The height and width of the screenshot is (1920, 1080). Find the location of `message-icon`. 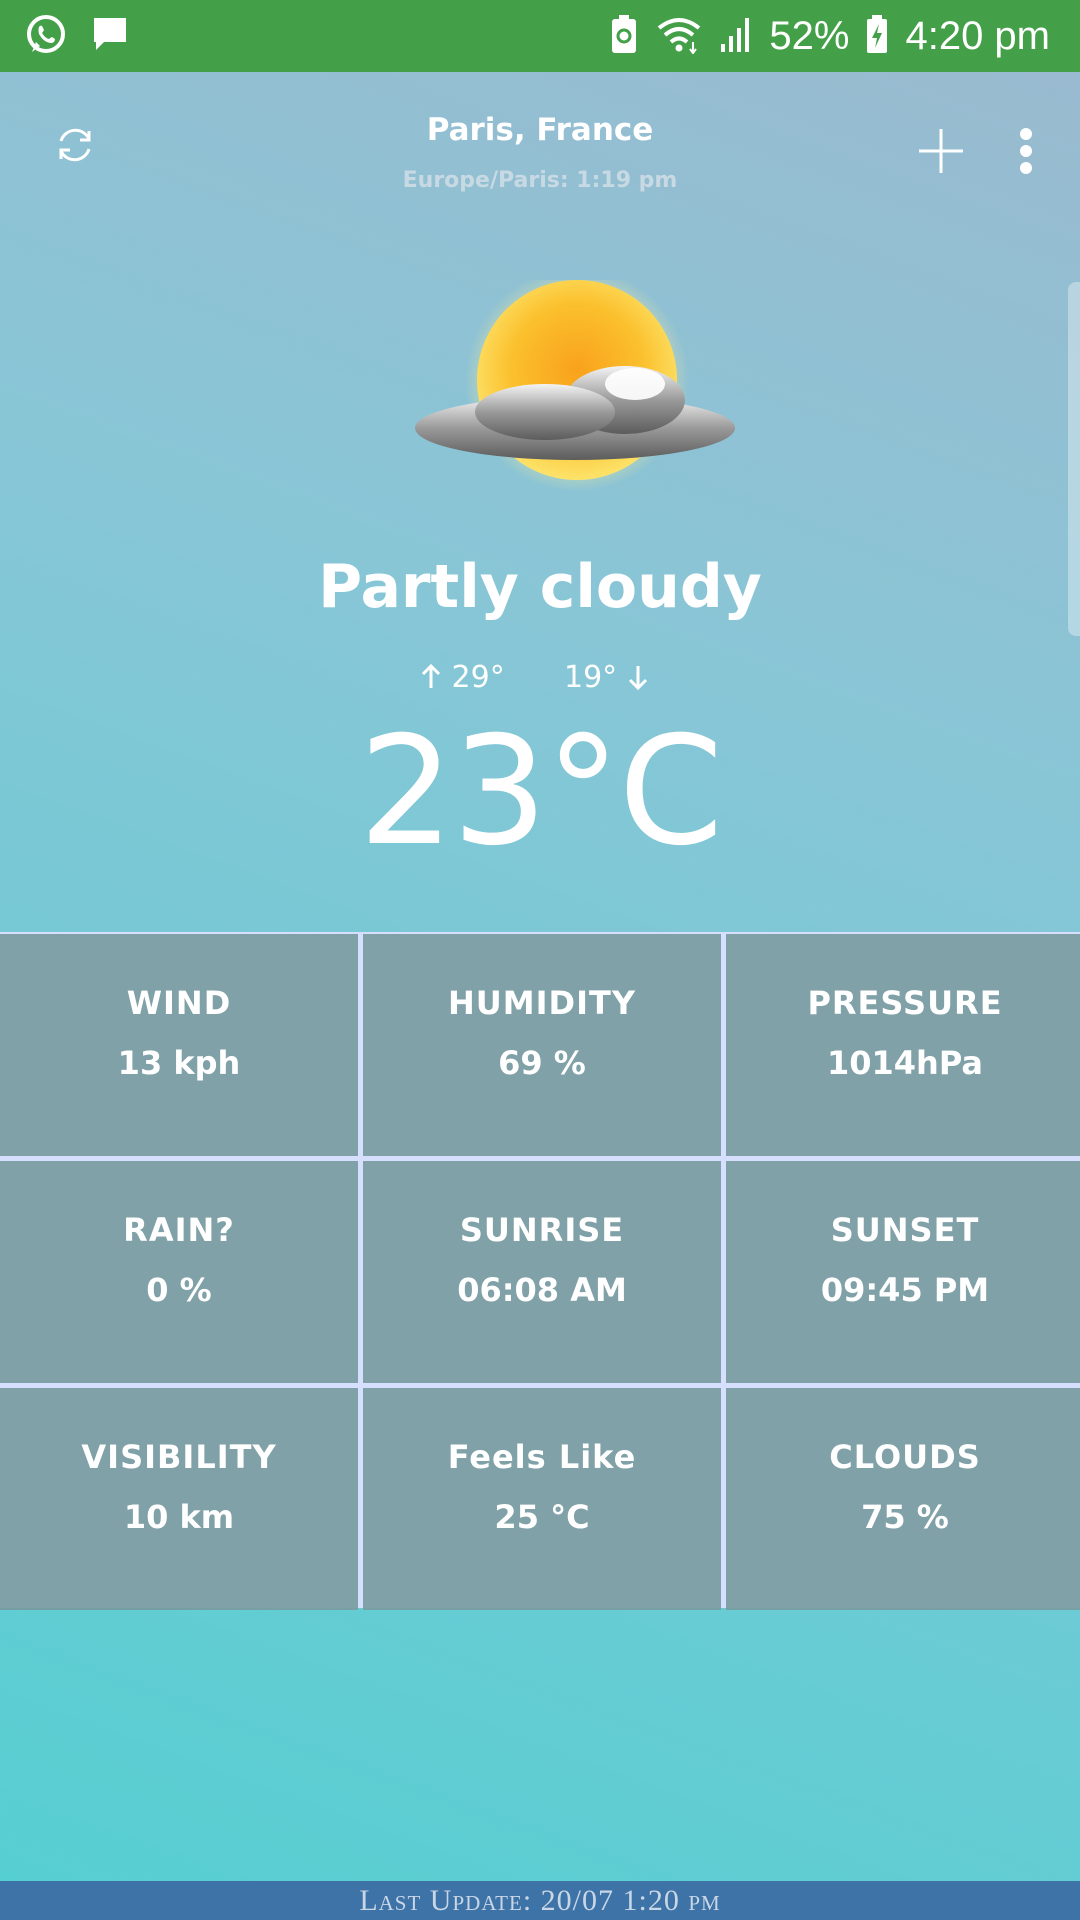

message-icon is located at coordinates (110, 36).